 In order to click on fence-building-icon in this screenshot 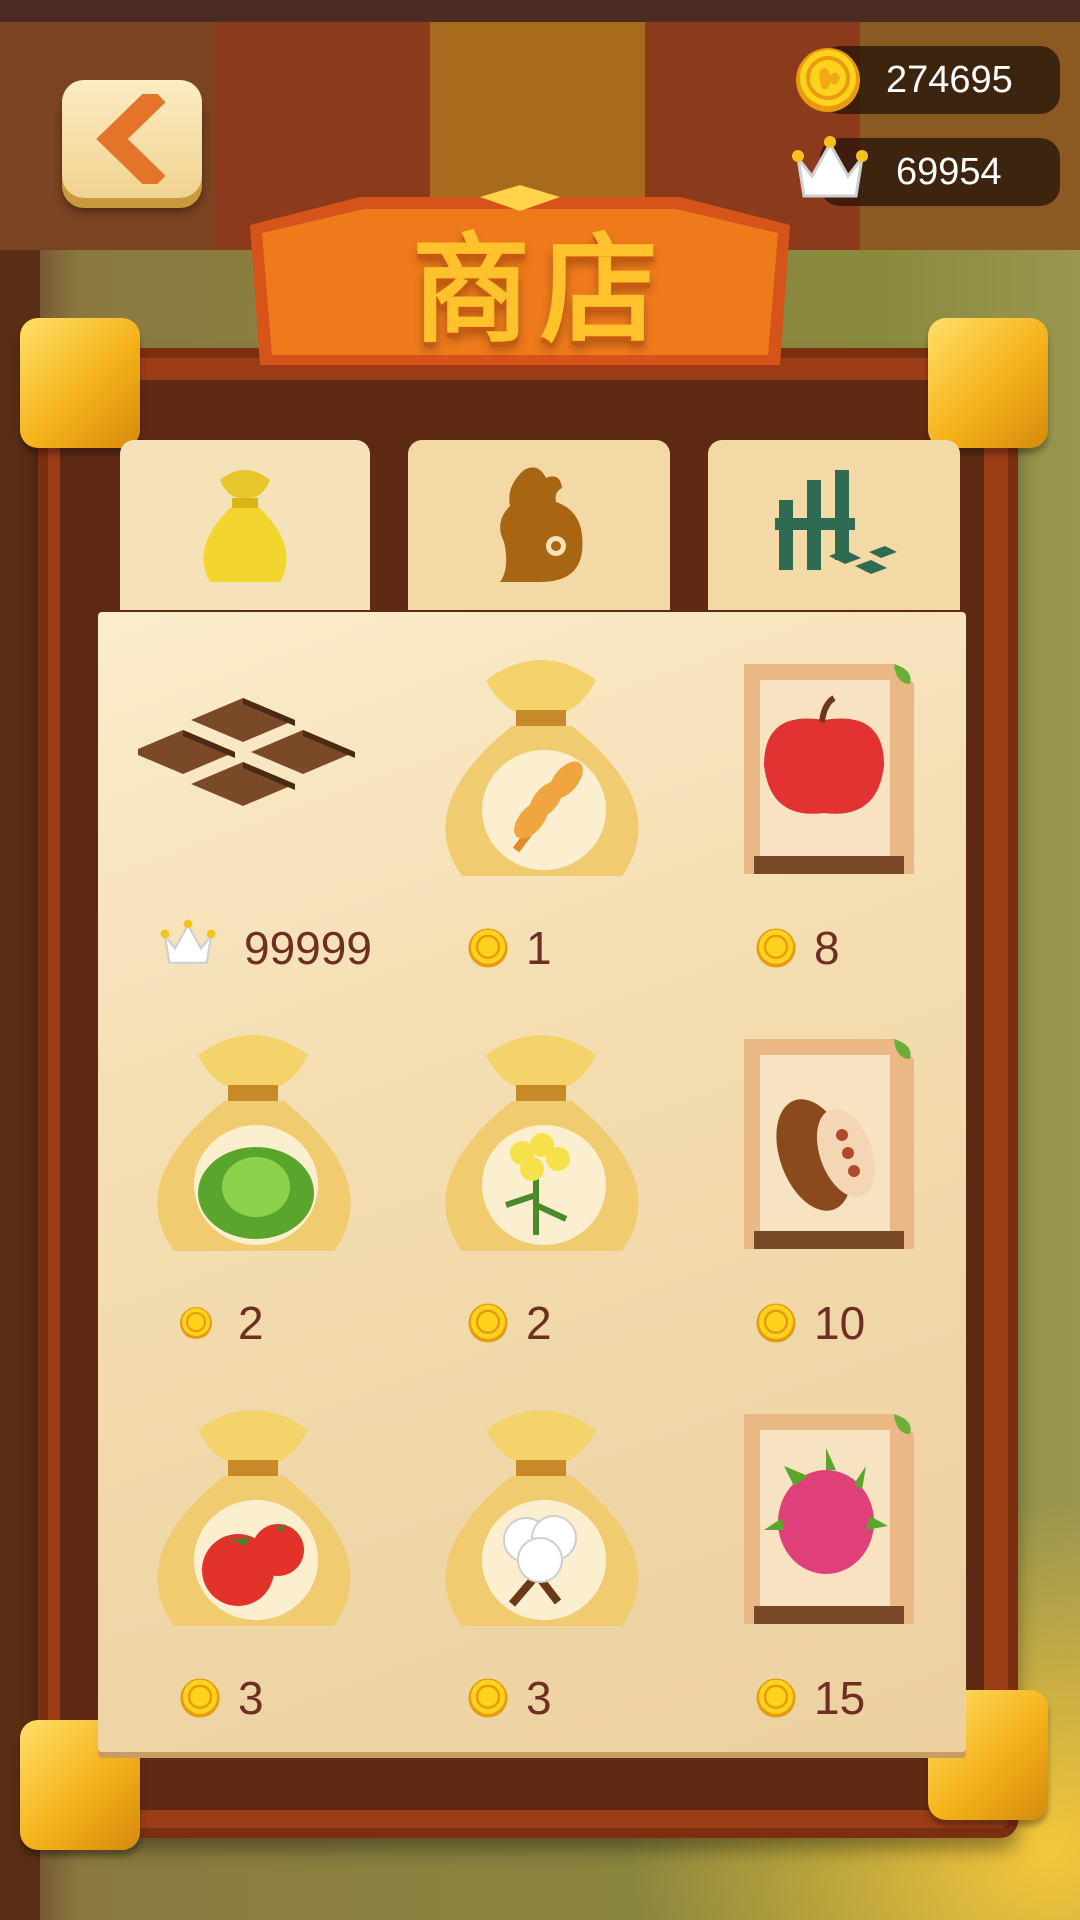, I will do `click(836, 522)`.